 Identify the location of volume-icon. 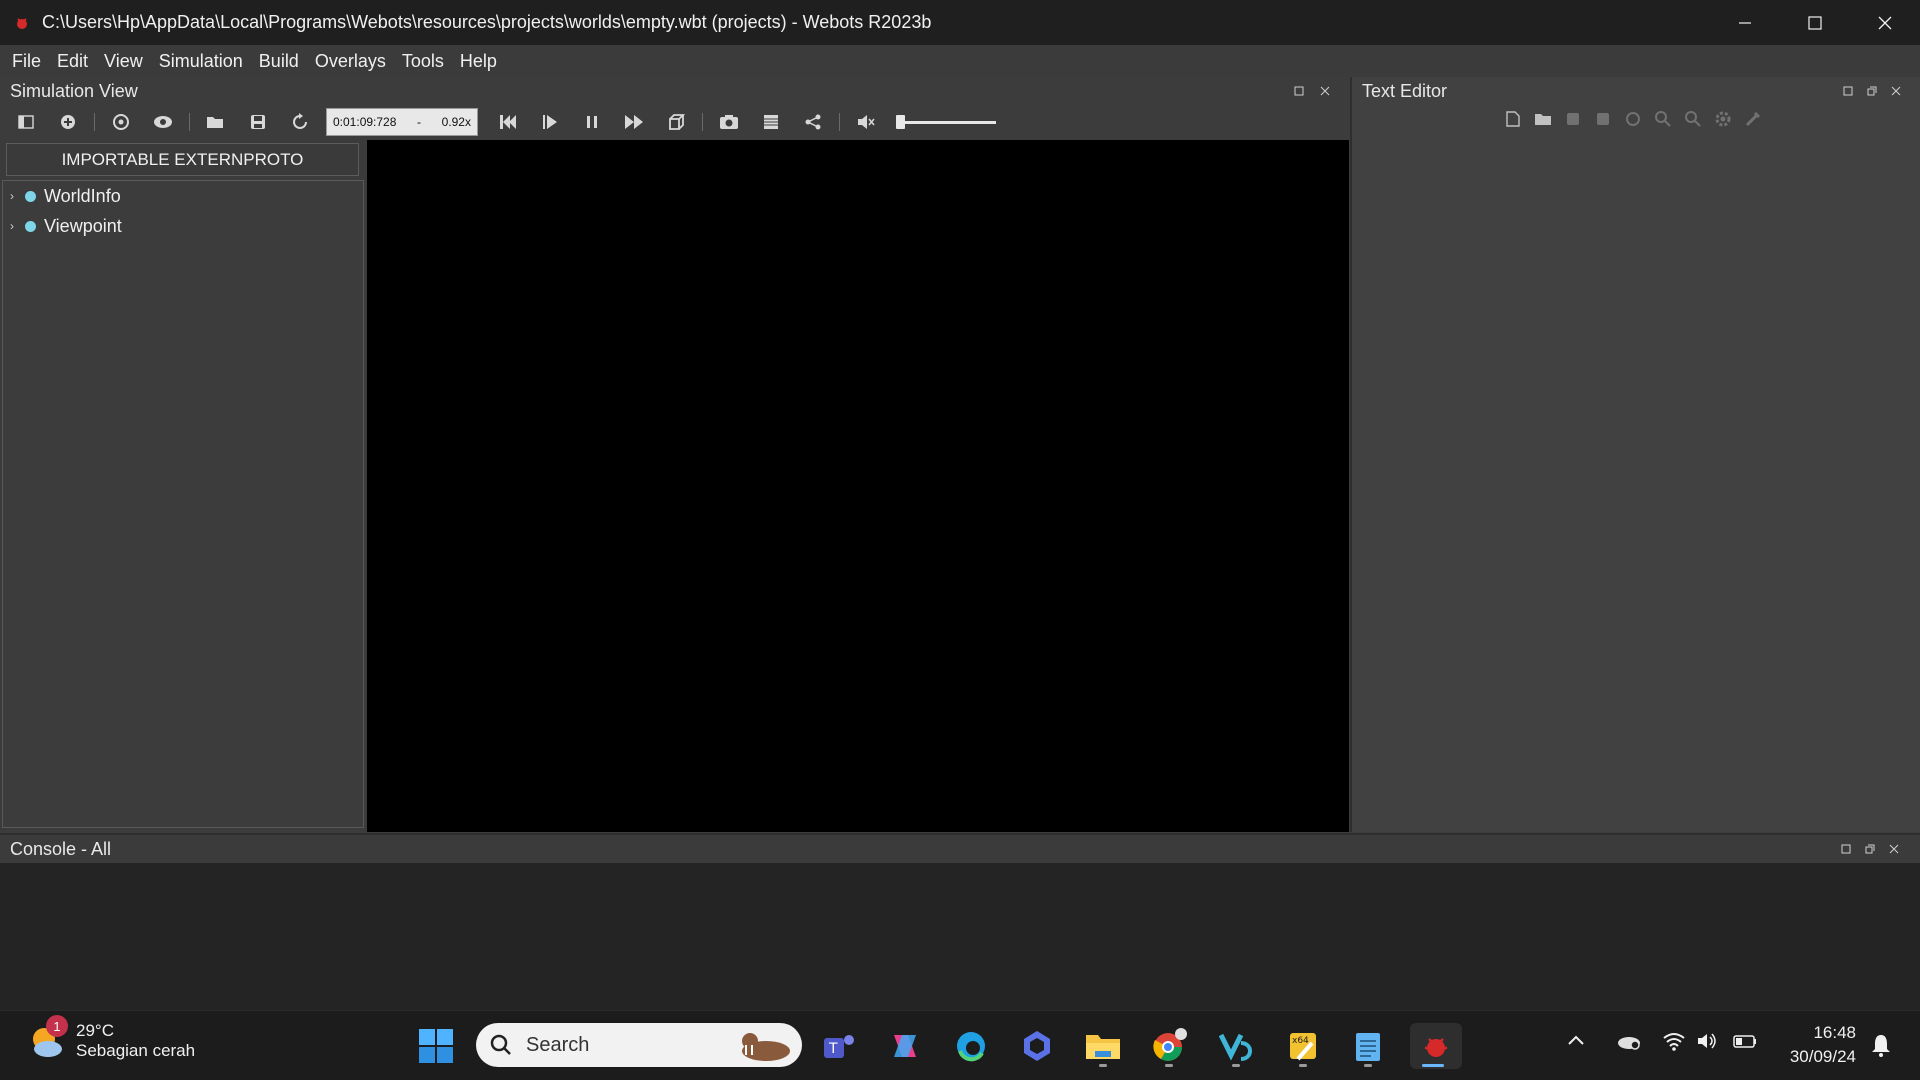
(1708, 1041).